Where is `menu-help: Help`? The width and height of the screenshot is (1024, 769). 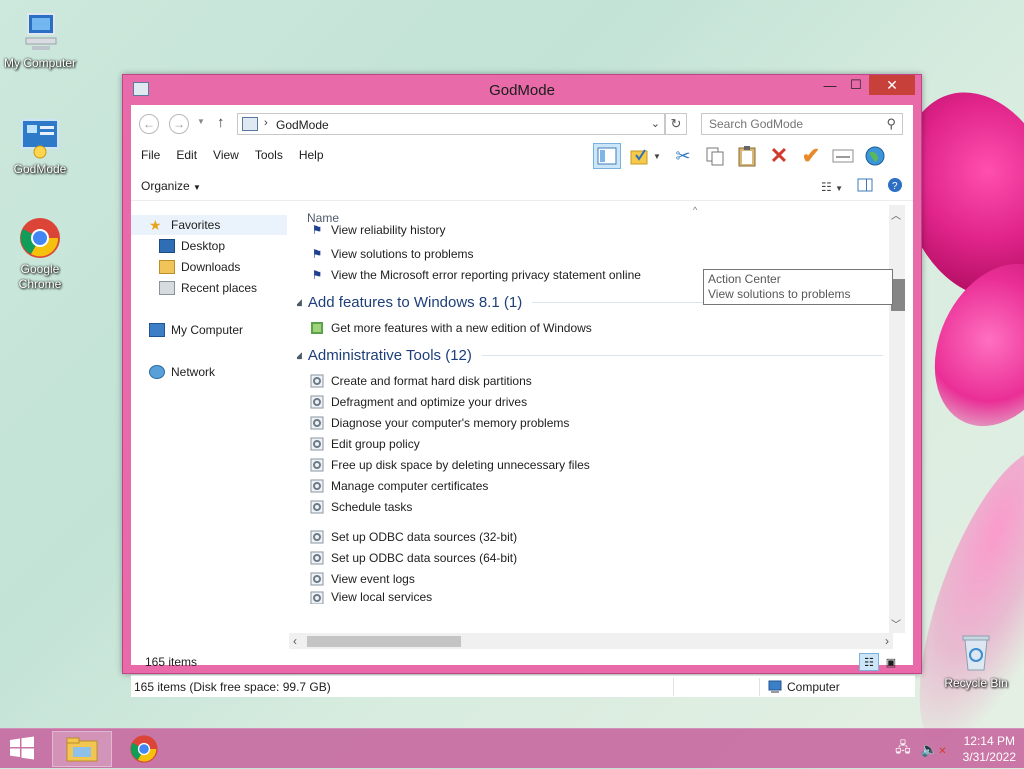 menu-help: Help is located at coordinates (311, 155).